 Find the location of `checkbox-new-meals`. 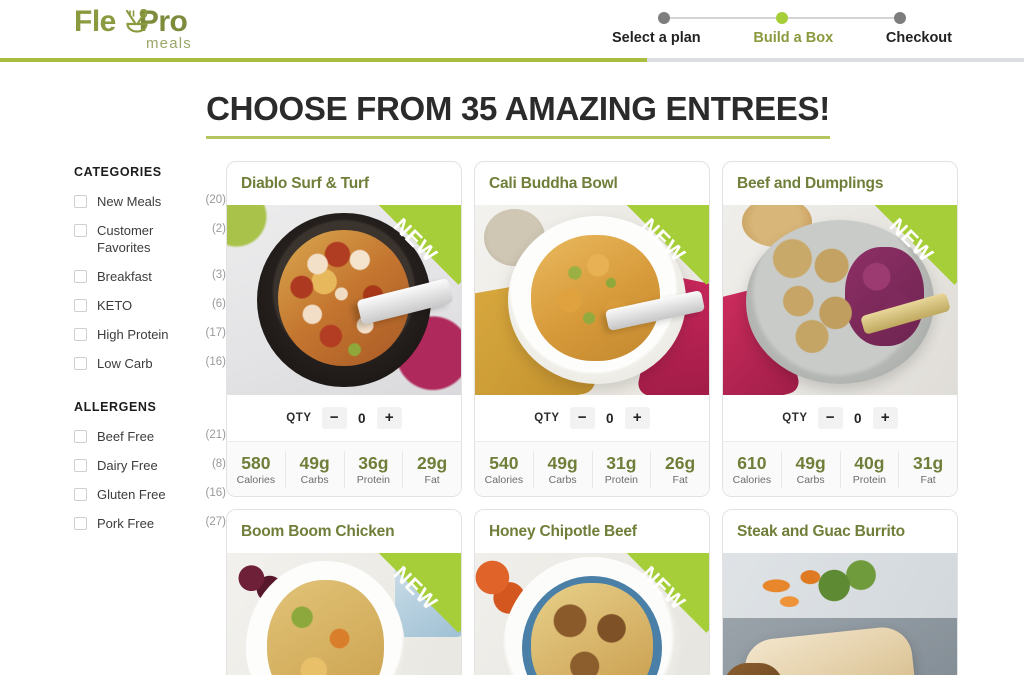

checkbox-new-meals is located at coordinates (80, 201).